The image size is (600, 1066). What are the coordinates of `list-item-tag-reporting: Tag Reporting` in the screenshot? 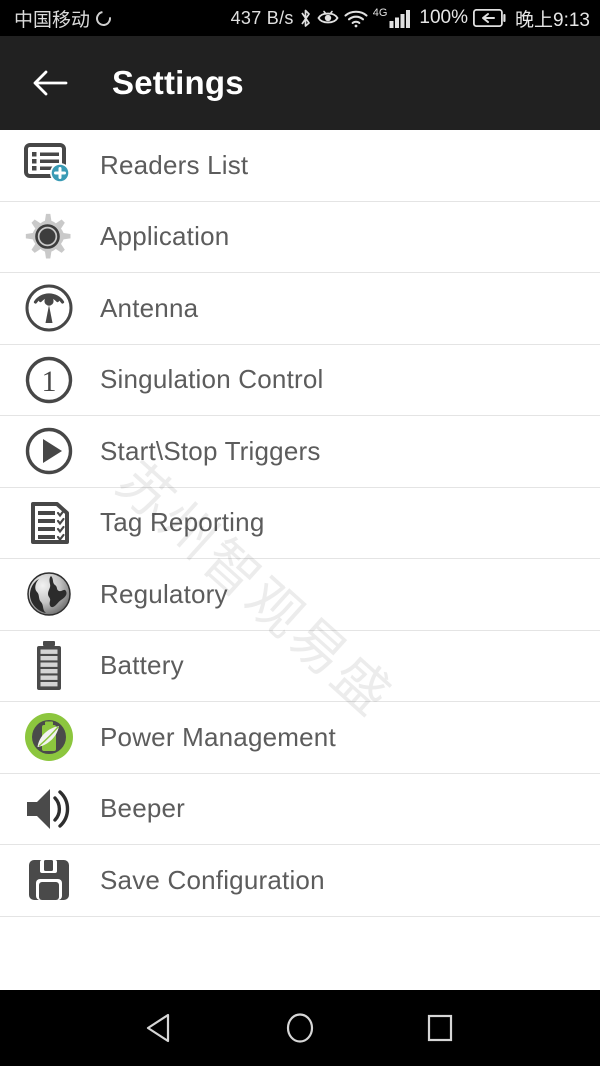 It's located at (300, 523).